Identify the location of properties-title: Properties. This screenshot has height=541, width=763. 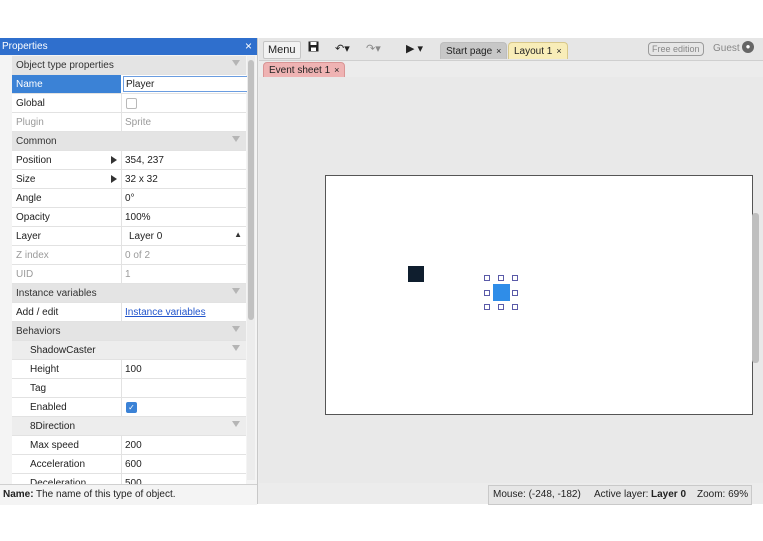
(25, 46).